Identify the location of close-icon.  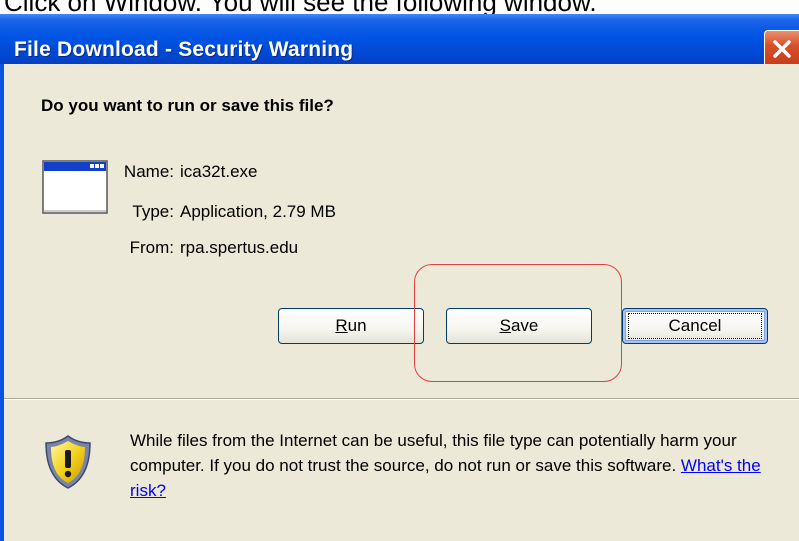
(782, 49).